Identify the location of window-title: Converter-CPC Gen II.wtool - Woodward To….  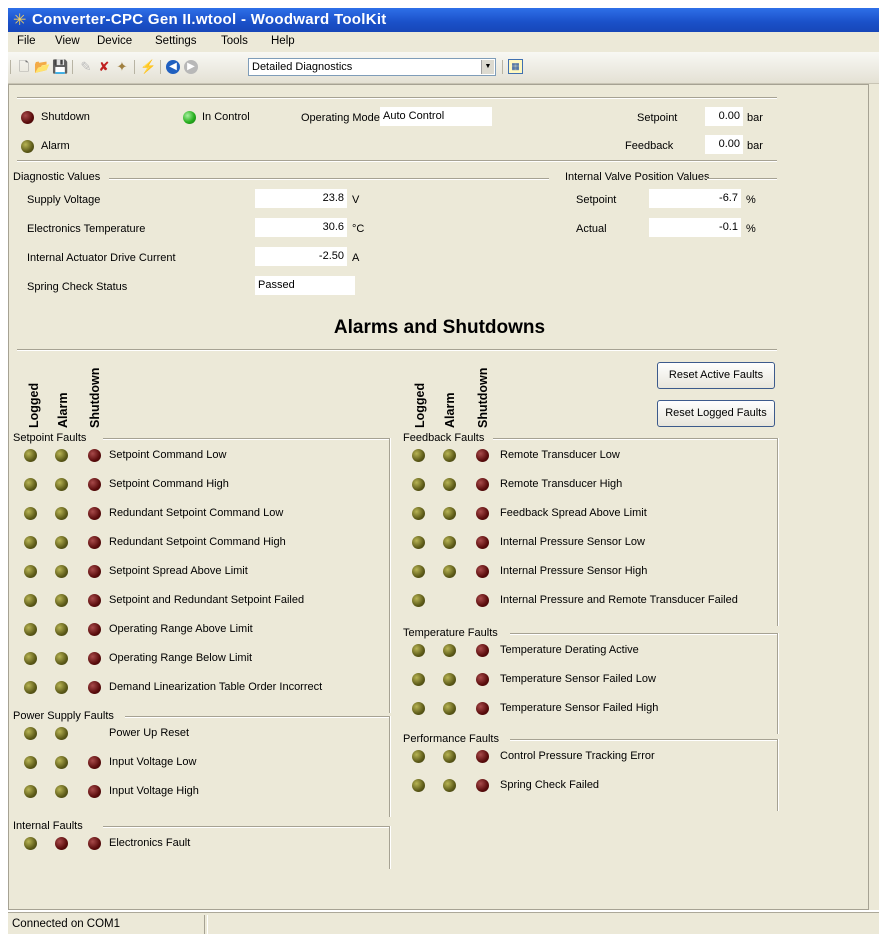
(209, 19).